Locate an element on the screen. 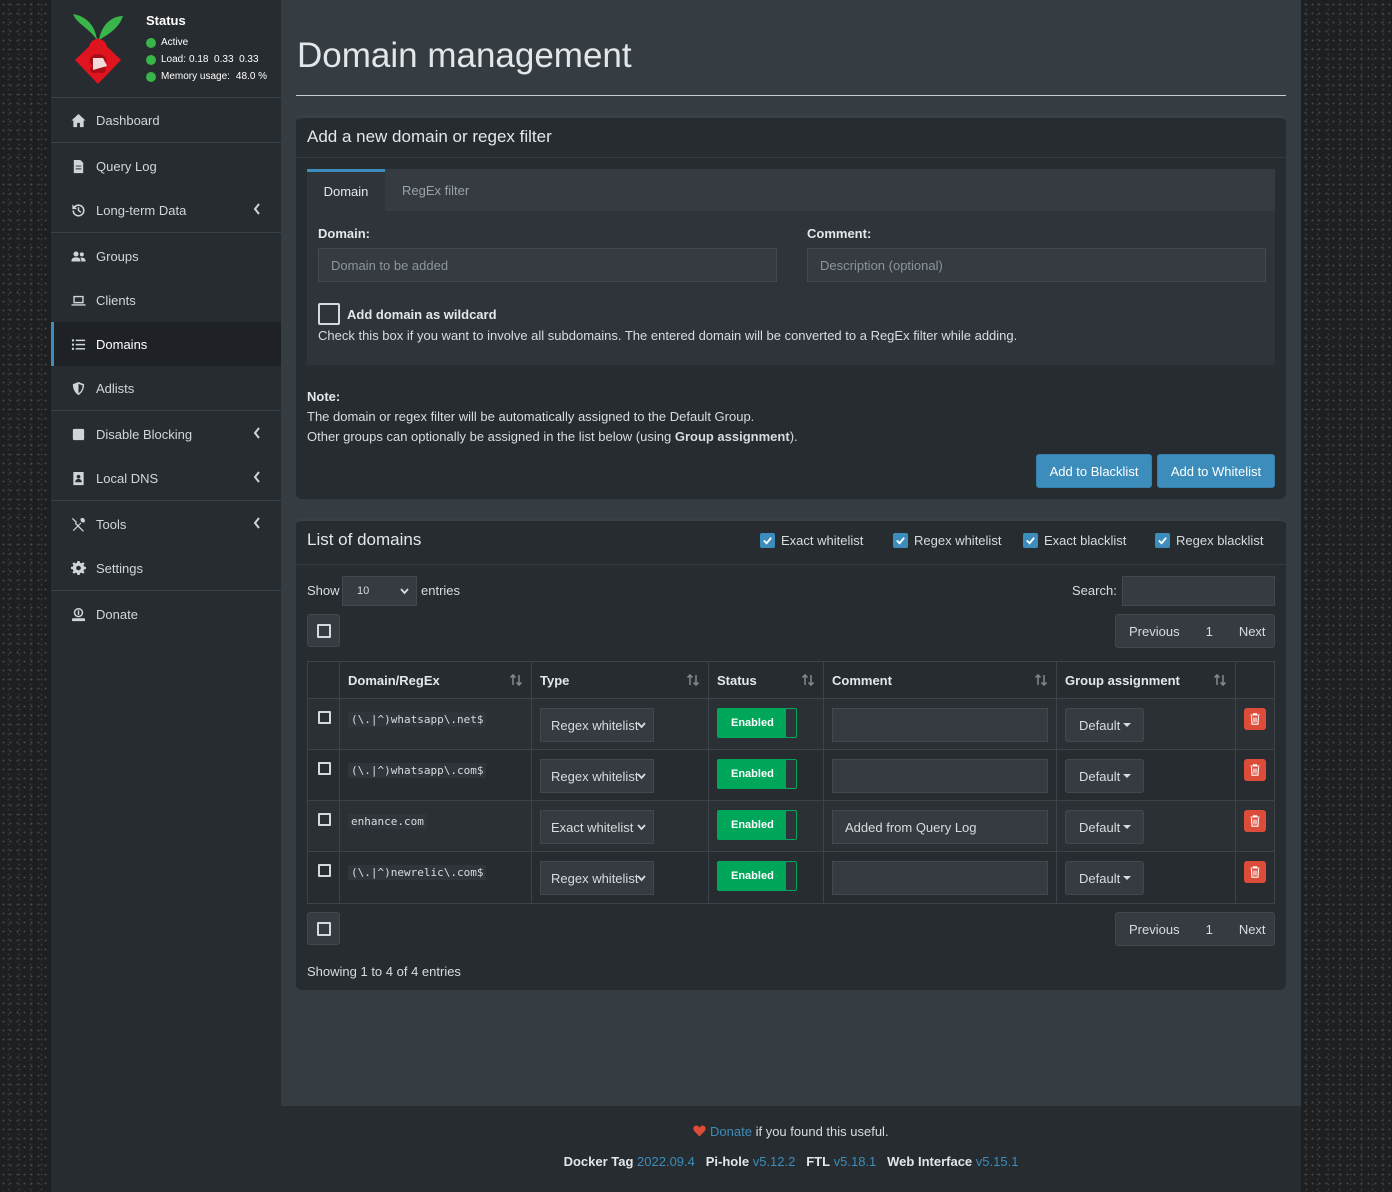 This screenshot has height=1192, width=1392. sidebar-item-long-term-data: Long-term Data is located at coordinates (166, 210).